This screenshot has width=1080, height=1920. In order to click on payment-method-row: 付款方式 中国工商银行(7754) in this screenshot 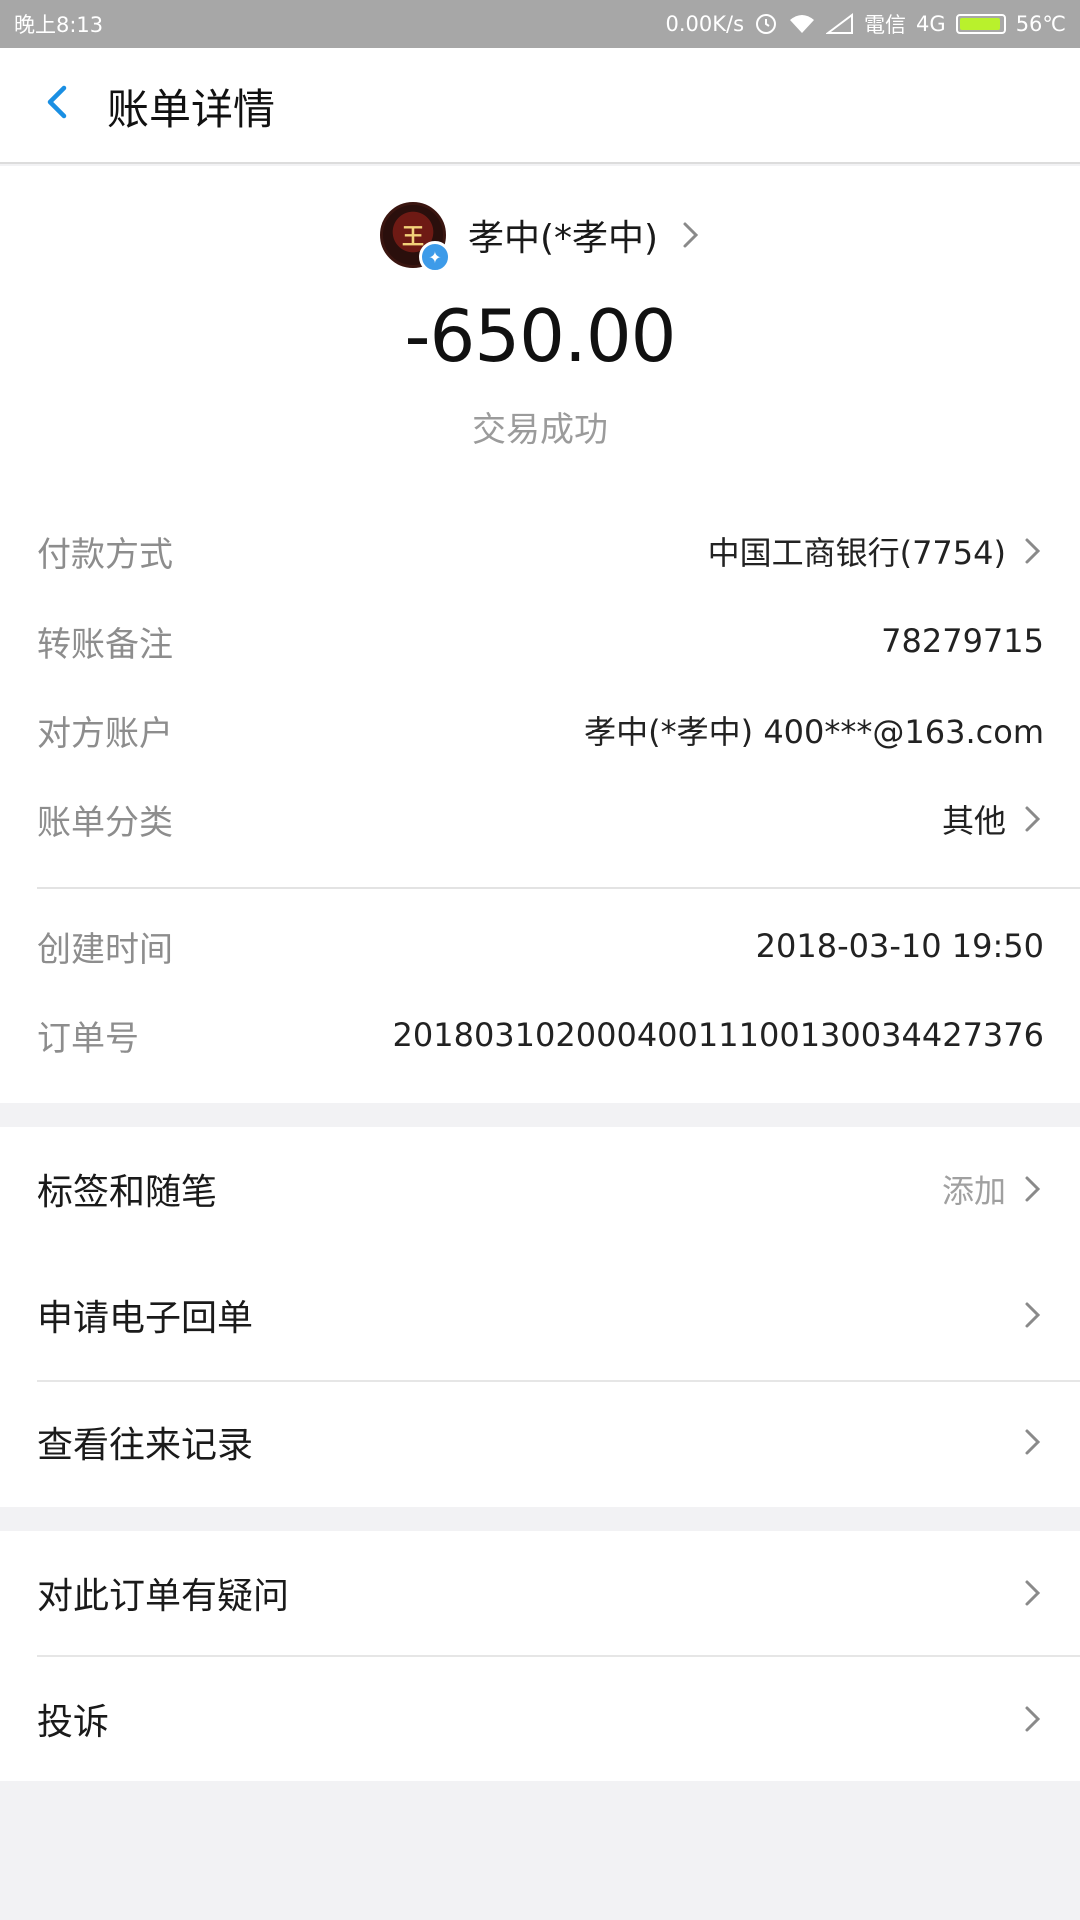, I will do `click(540, 551)`.